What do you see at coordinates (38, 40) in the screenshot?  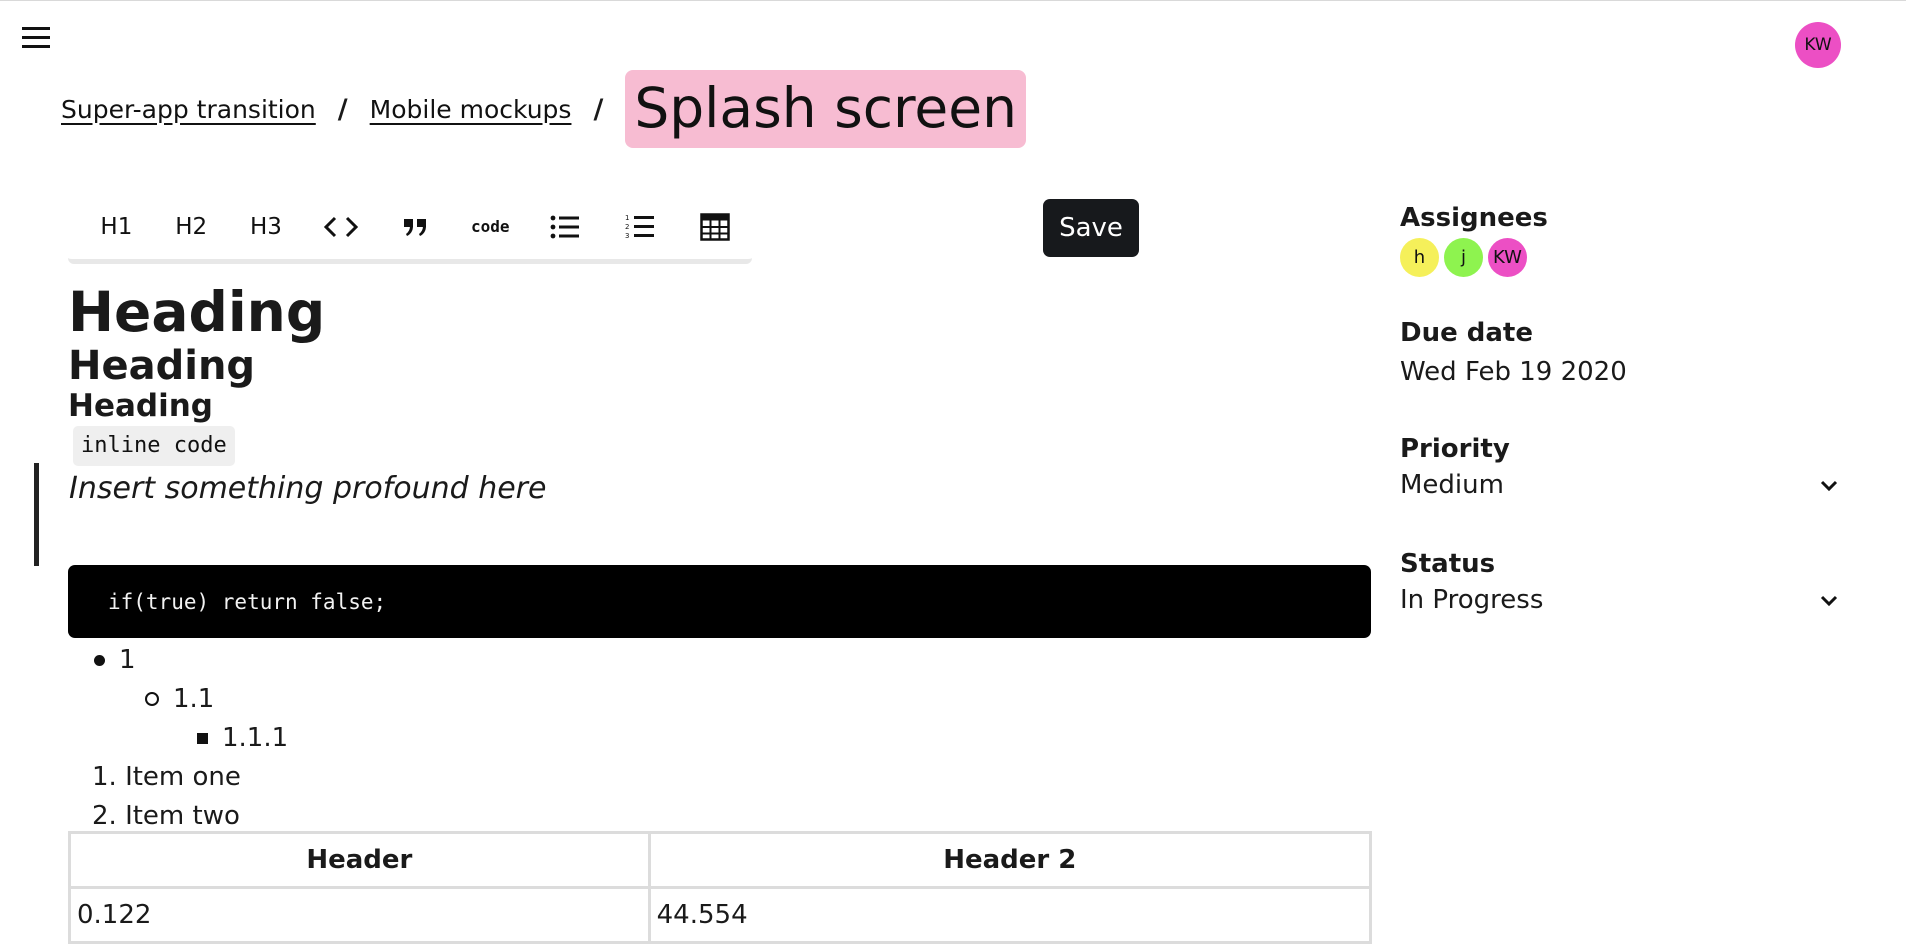 I see `hamburger-menu-icon` at bounding box center [38, 40].